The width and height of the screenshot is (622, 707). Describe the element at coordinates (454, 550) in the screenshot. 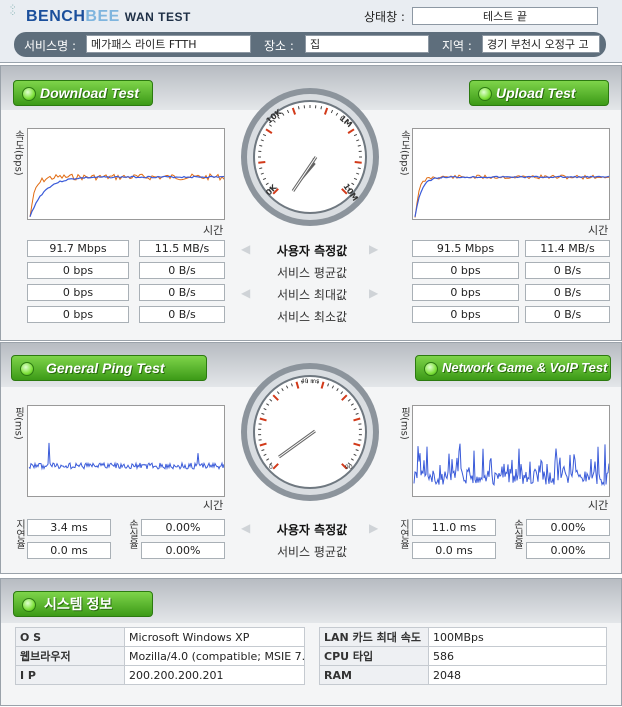

I see `game-avg-latency: 0.0 ms` at that location.